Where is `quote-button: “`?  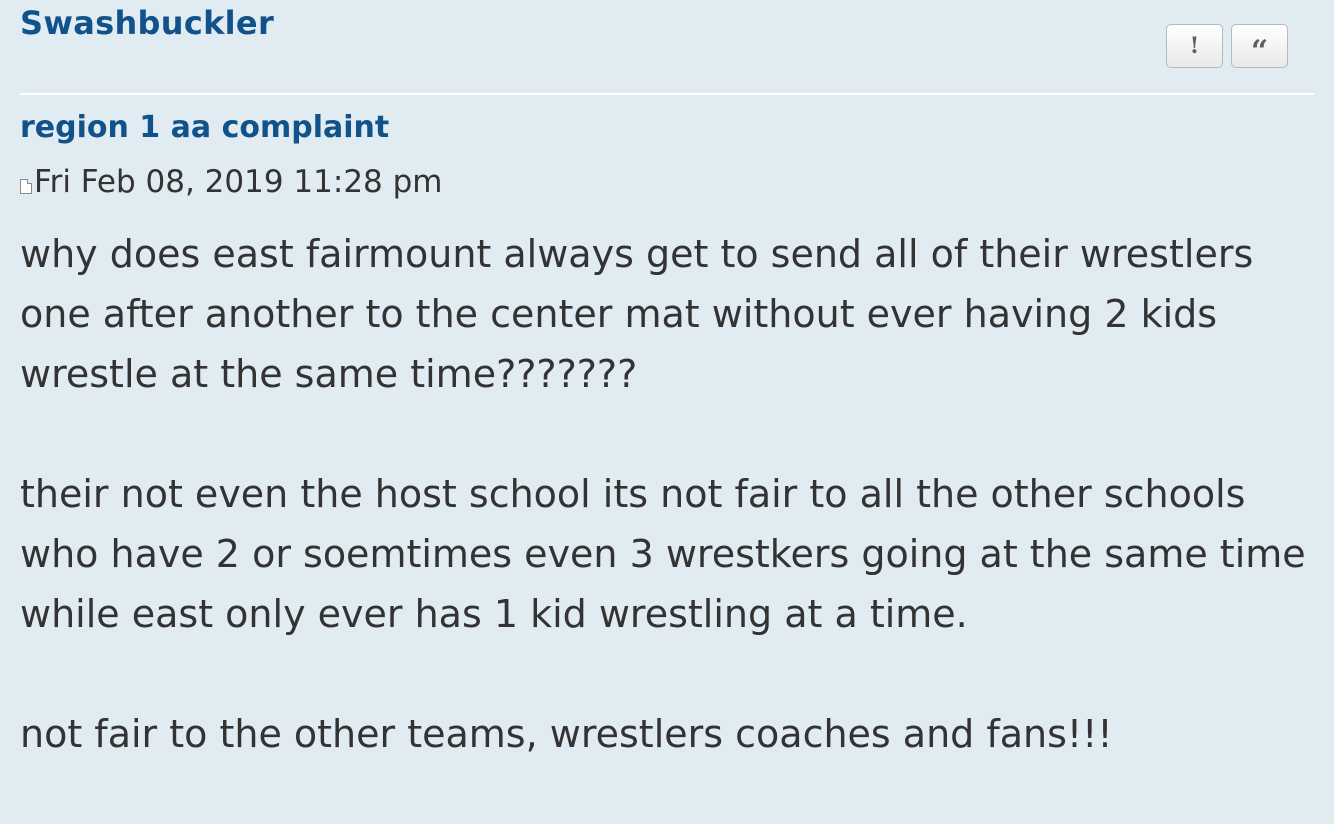 quote-button: “ is located at coordinates (1259, 46).